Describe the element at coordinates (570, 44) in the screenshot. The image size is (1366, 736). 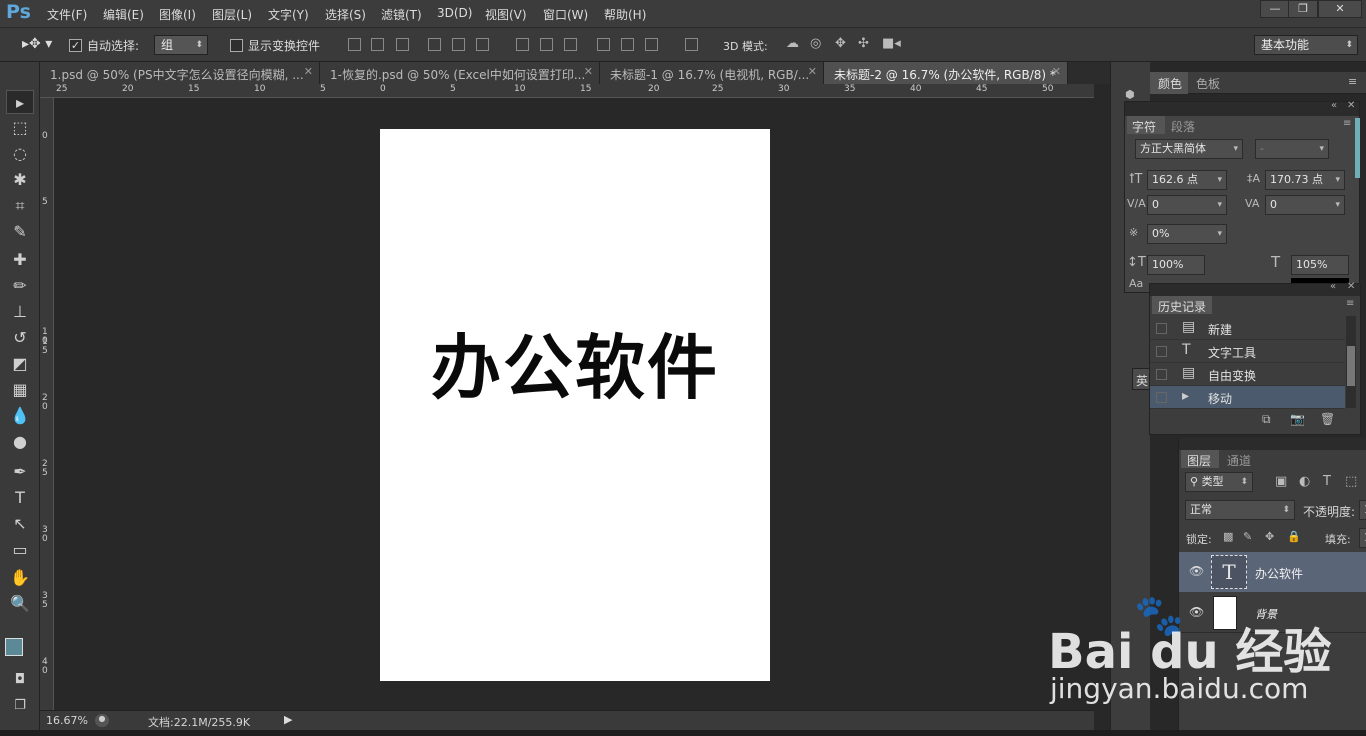
I see `distribute-bottom-icon` at that location.